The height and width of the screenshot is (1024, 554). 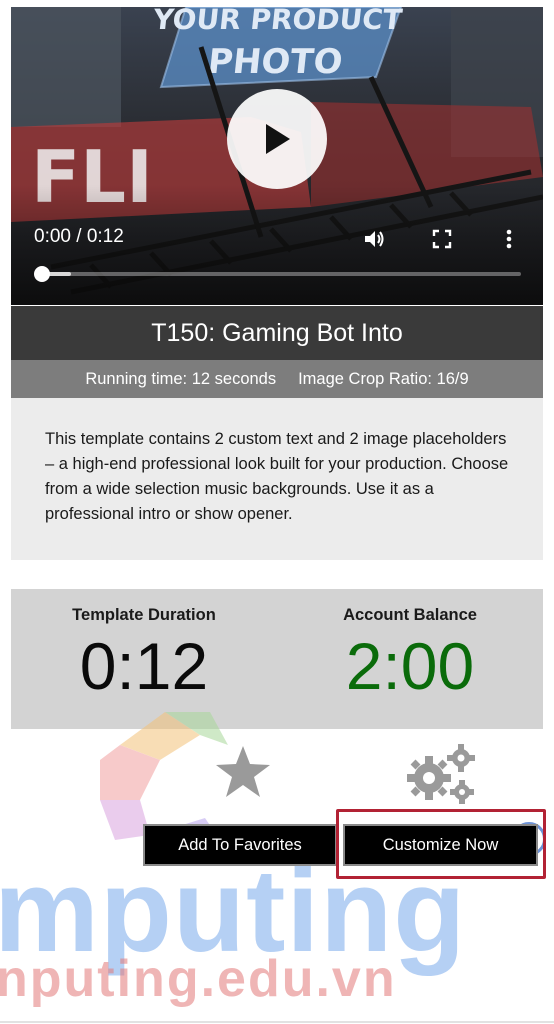 I want to click on balance-value: 2:00, so click(x=410, y=666).